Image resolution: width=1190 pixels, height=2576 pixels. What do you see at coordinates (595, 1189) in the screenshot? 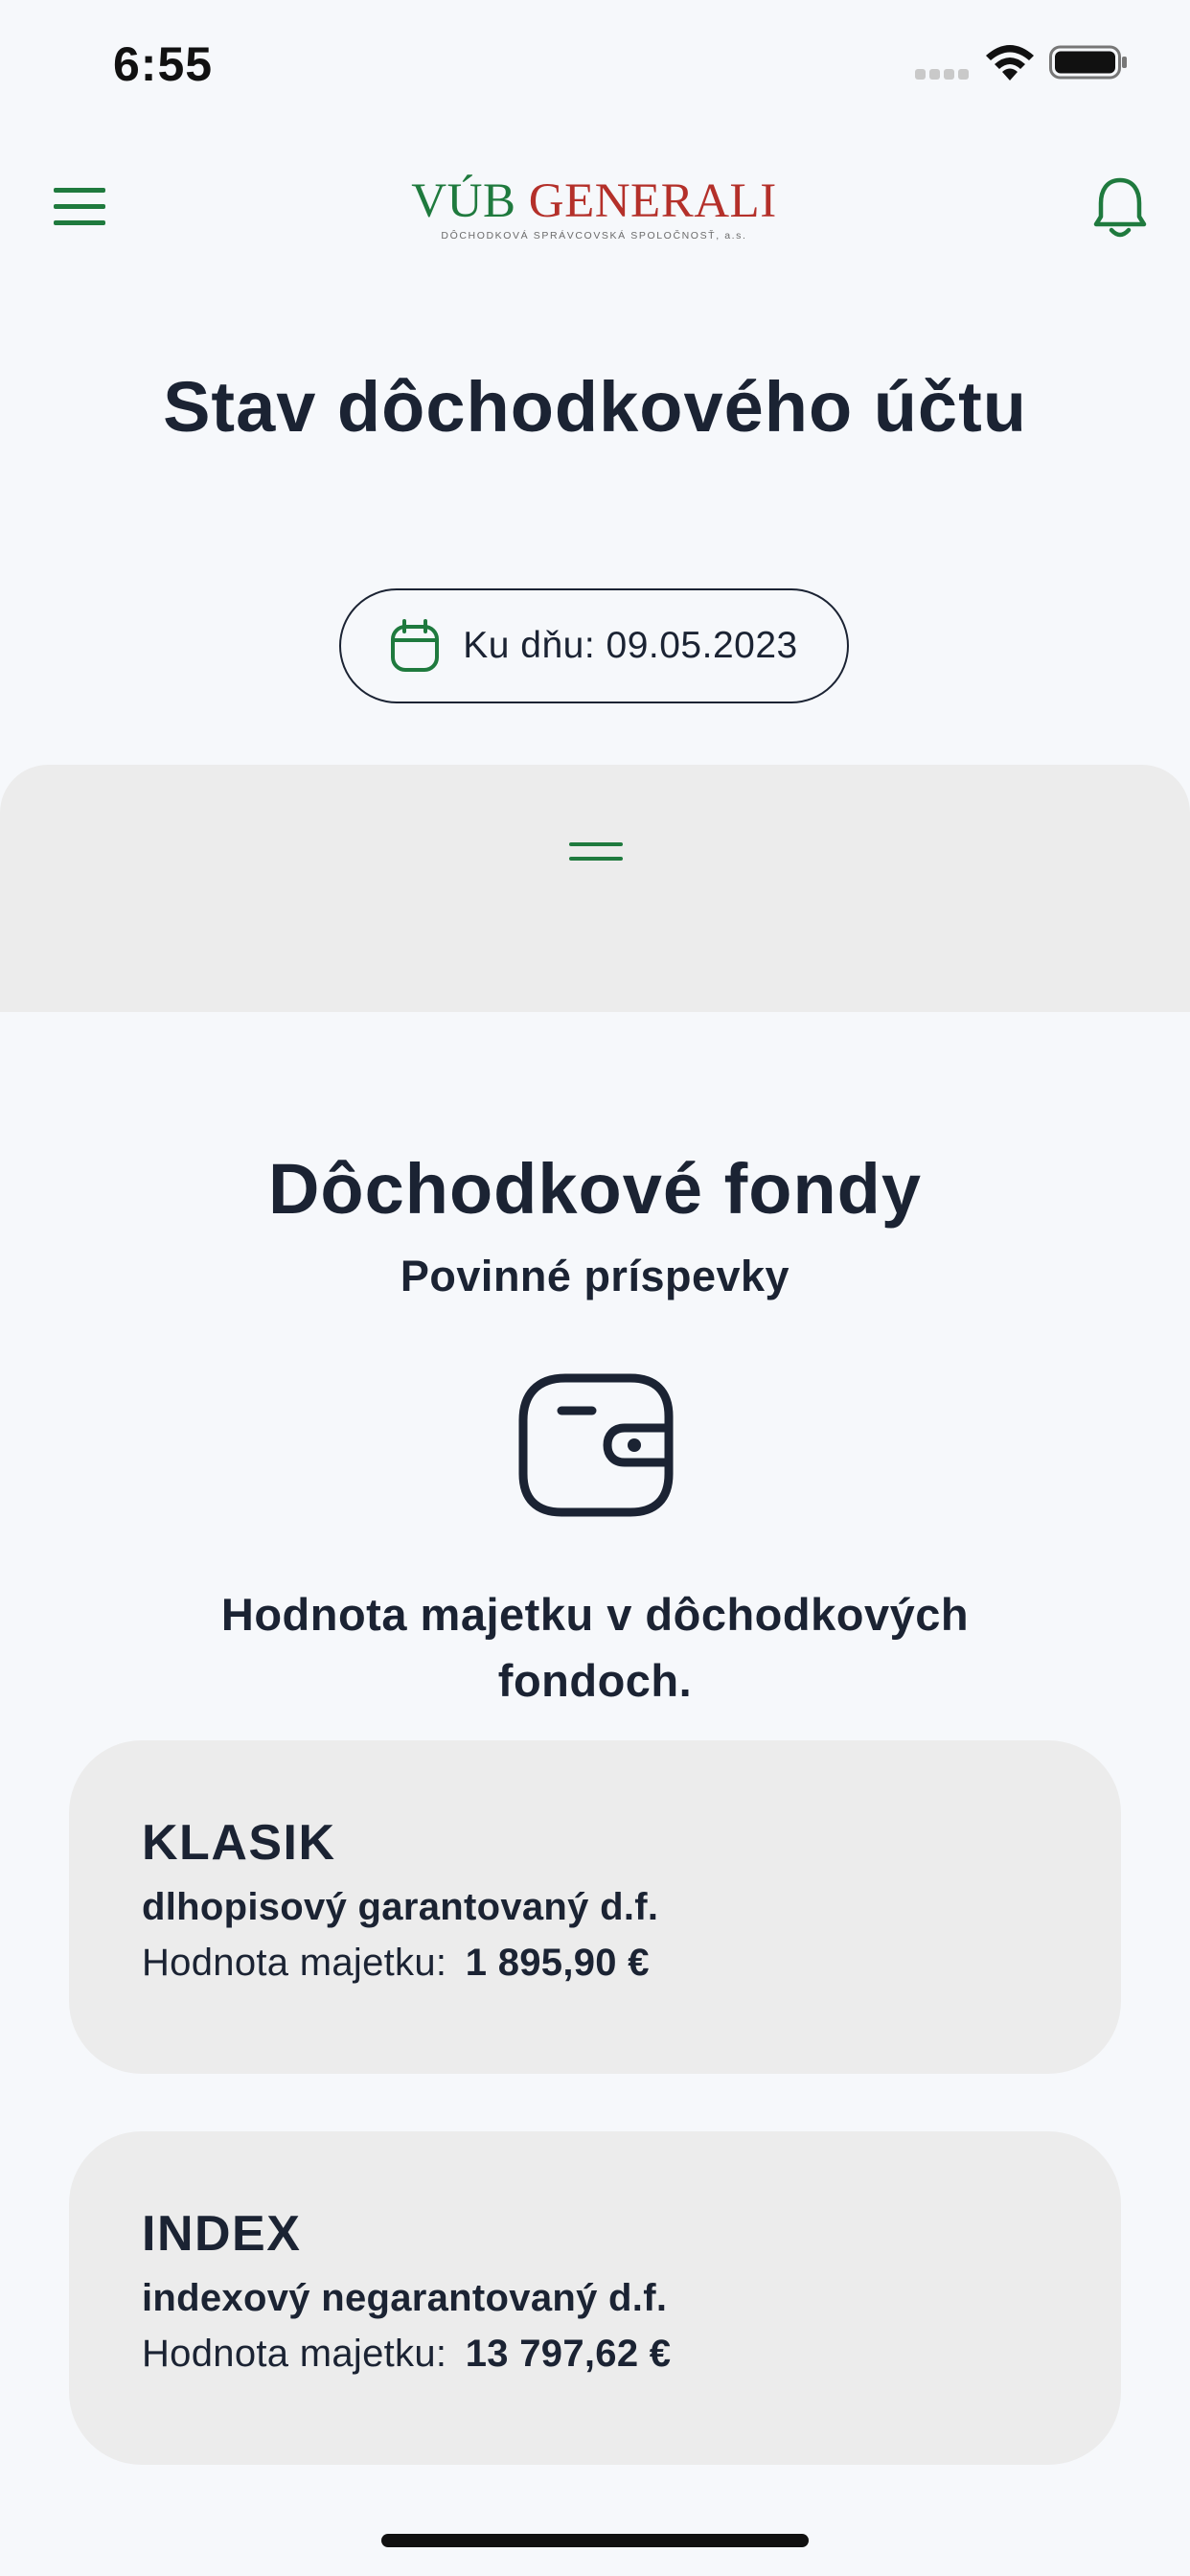
I see `section-title: Dôchodkové fondy` at bounding box center [595, 1189].